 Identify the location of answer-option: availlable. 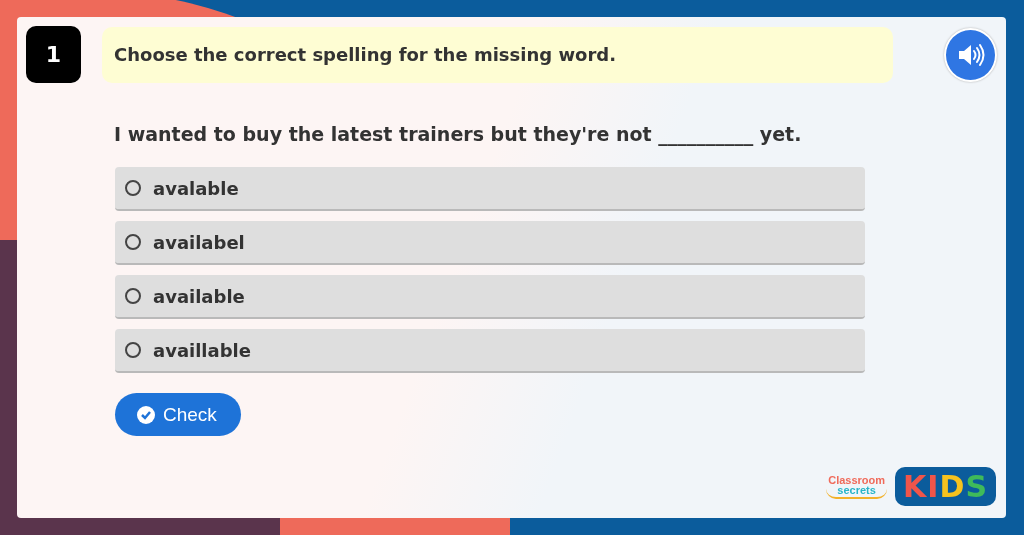
(490, 351).